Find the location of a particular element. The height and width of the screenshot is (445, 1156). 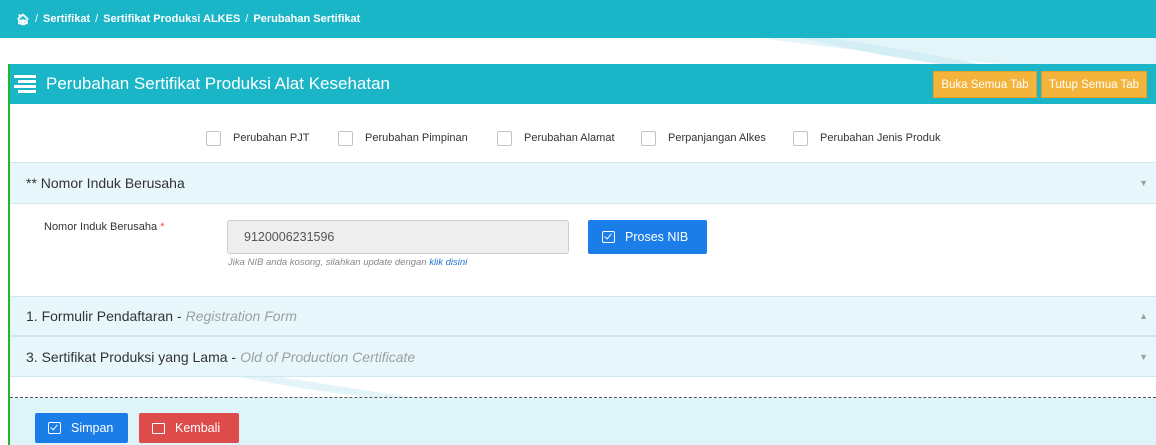

option-label: Perubahan Alamat is located at coordinates (569, 138).